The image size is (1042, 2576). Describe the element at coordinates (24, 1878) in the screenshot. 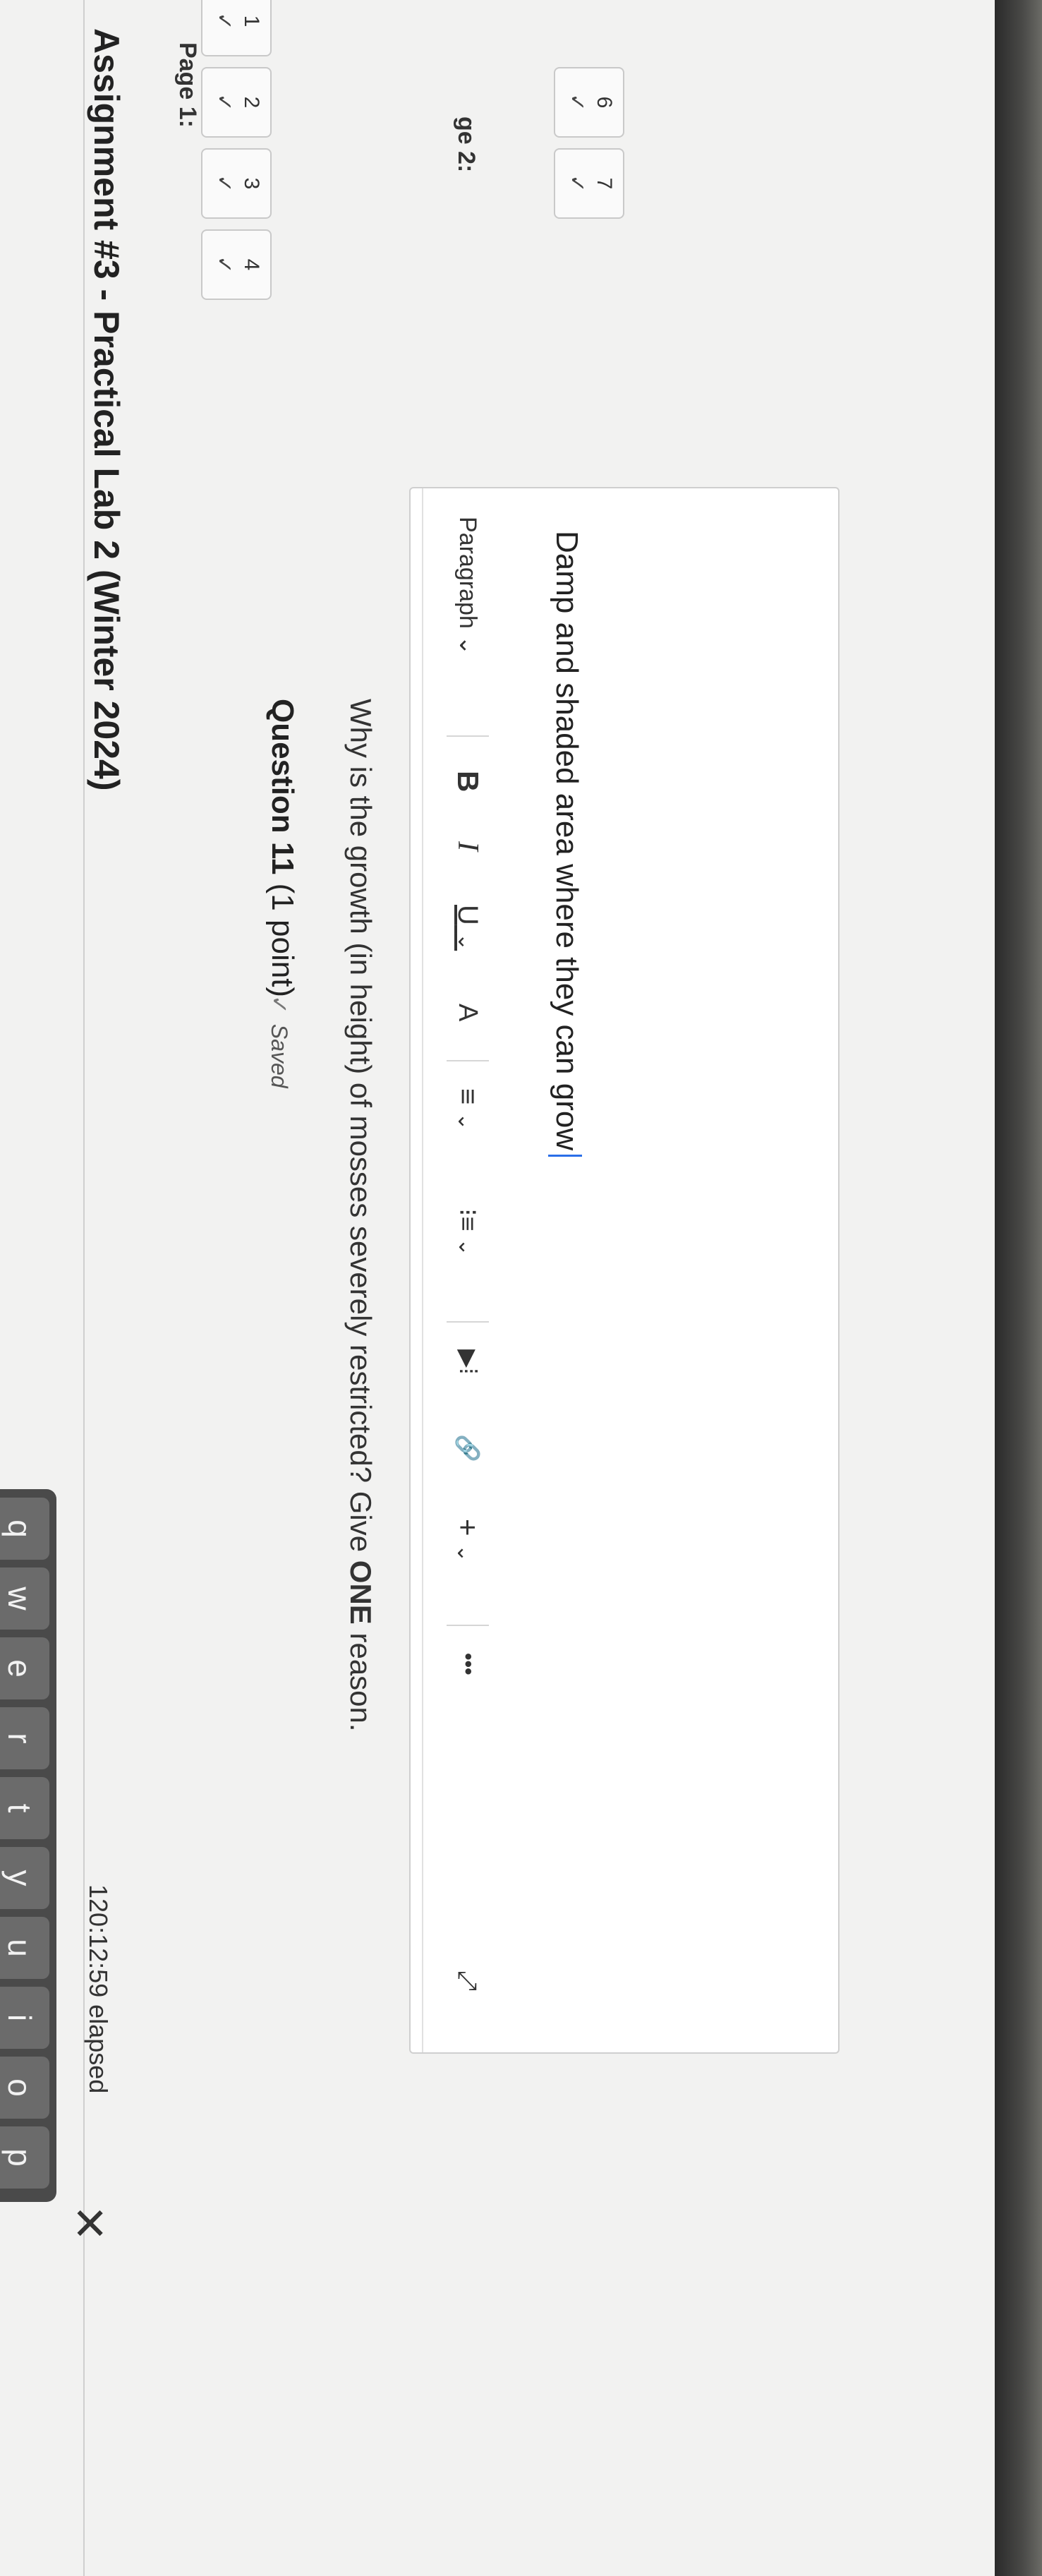

I see `key-y: y` at that location.